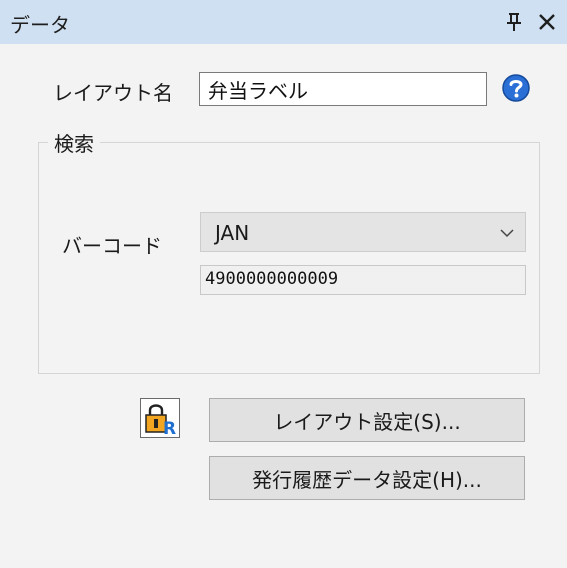 Image resolution: width=567 pixels, height=568 pixels. I want to click on barcode-type-select: JAN, so click(363, 232).